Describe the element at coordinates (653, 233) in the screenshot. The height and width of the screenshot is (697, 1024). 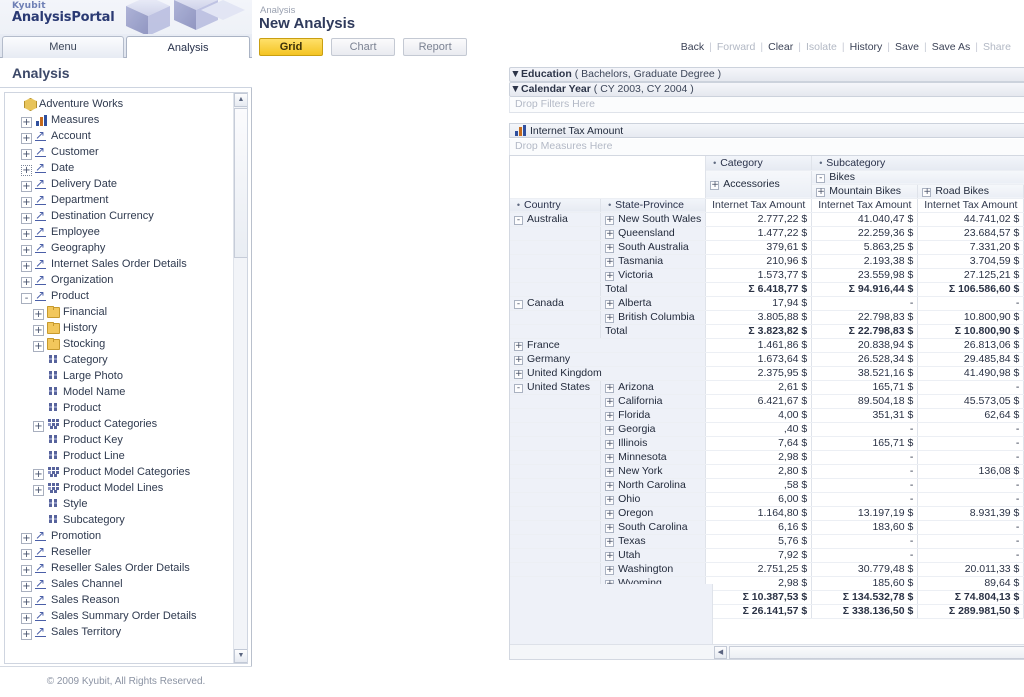
I see `row-header-state: + Queensland` at that location.